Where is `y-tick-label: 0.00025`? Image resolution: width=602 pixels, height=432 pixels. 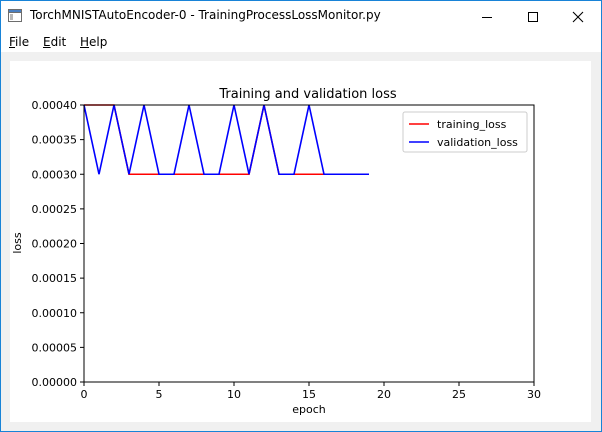
y-tick-label: 0.00025 is located at coordinates (55, 209).